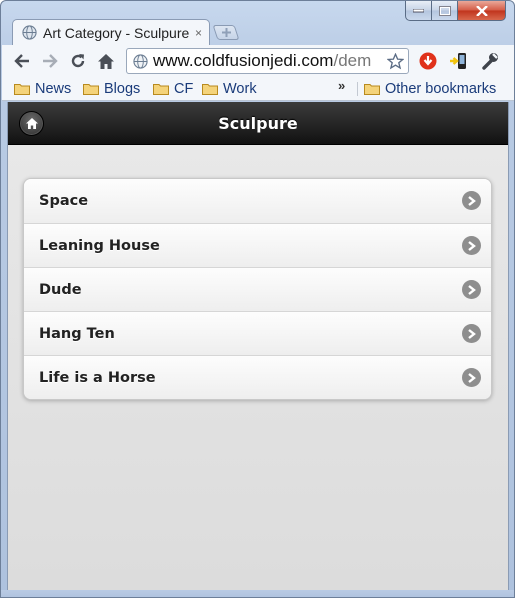 The image size is (515, 598). I want to click on phone-icon, so click(458, 61).